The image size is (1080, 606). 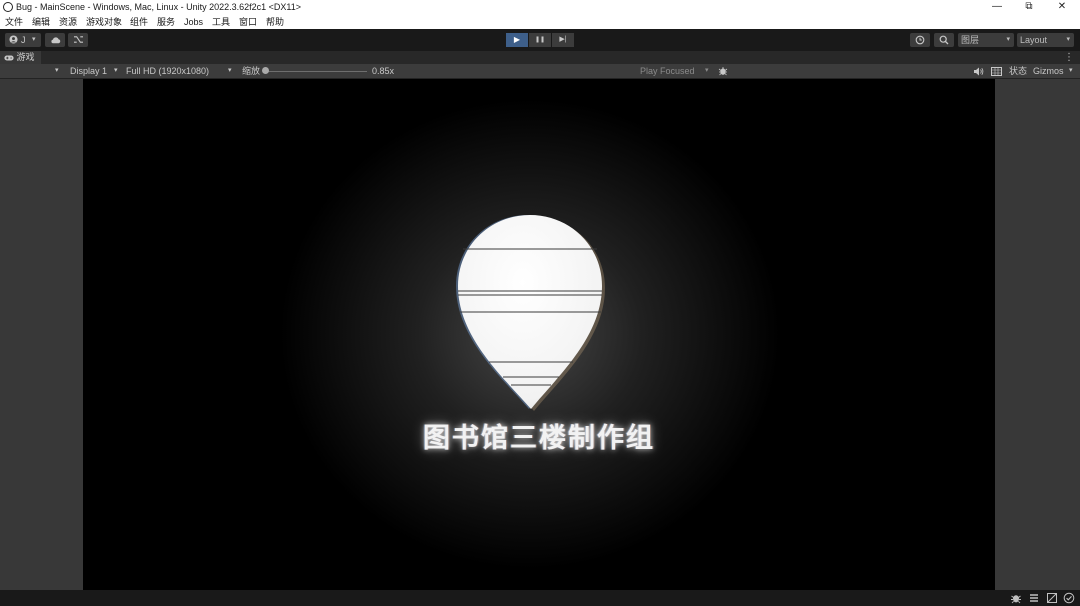 I want to click on main-toolbar: J ▾ ▶ ❚❚ ▶| 图层 ▾ Layout ▾, so click(x=540, y=40).